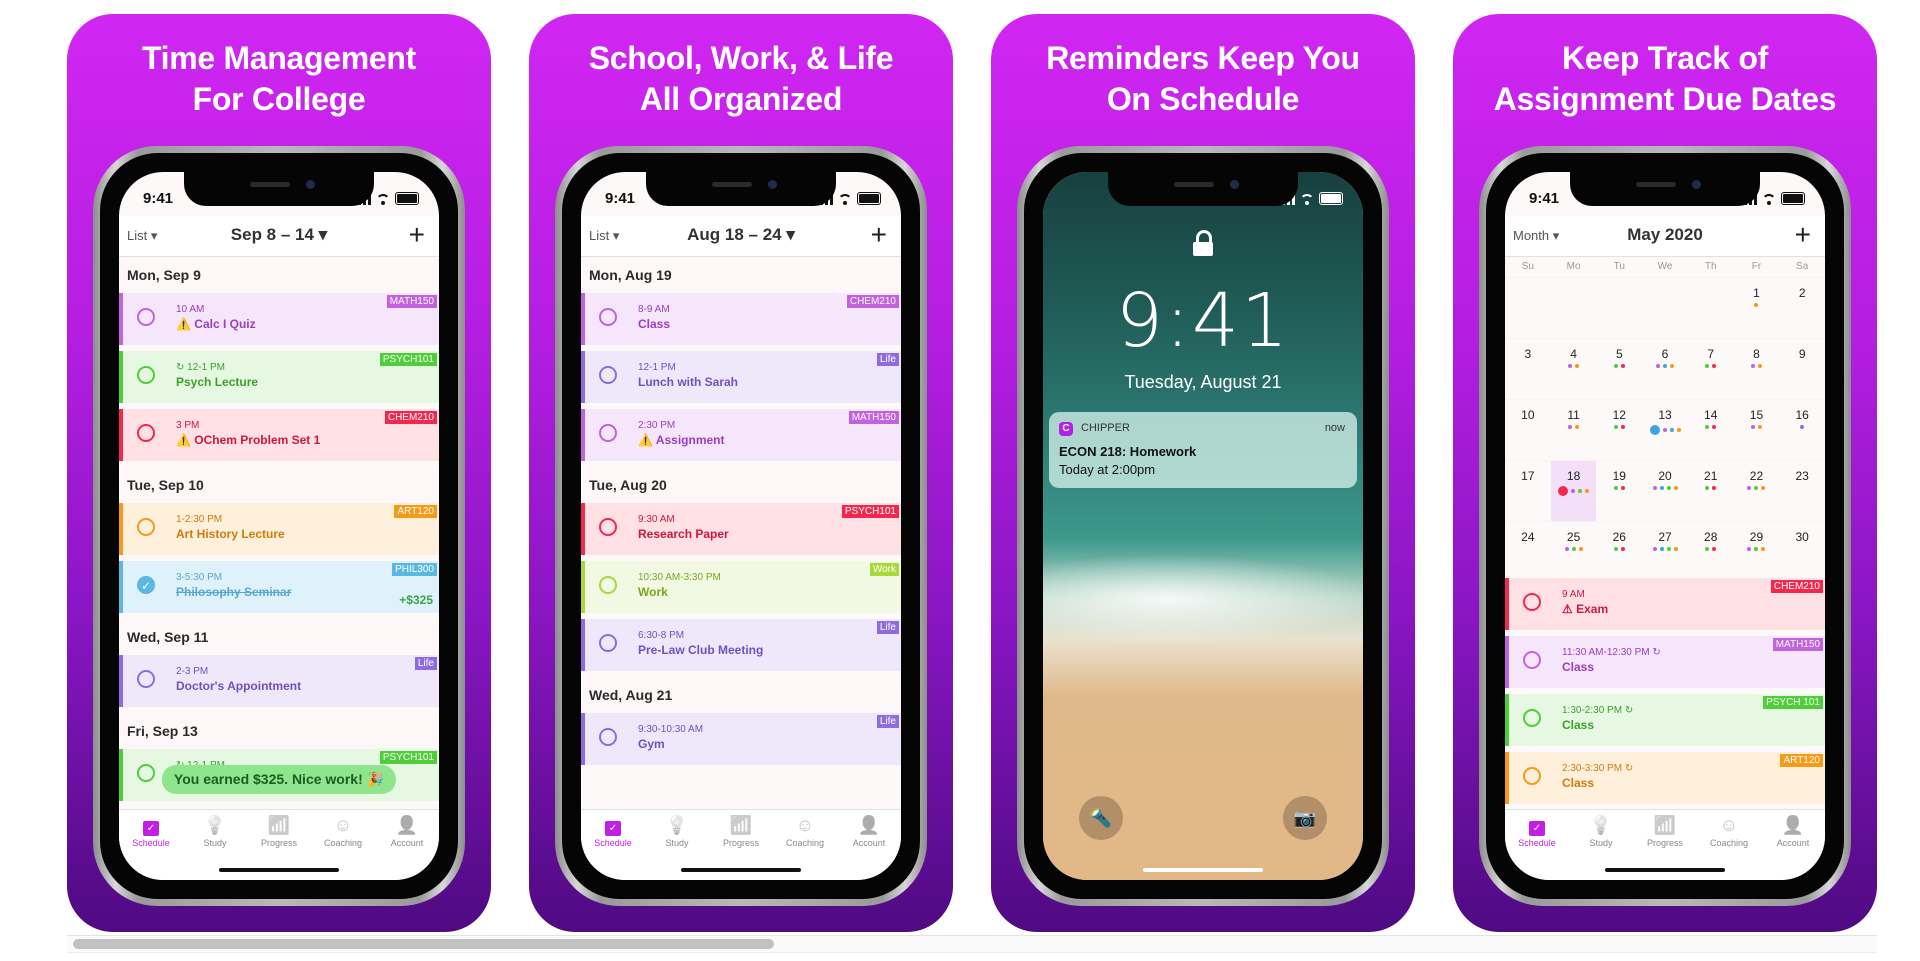  What do you see at coordinates (1665, 662) in the screenshot?
I see `event-row: 11:30 AM-12:30 PM ↻ Class MATH150` at bounding box center [1665, 662].